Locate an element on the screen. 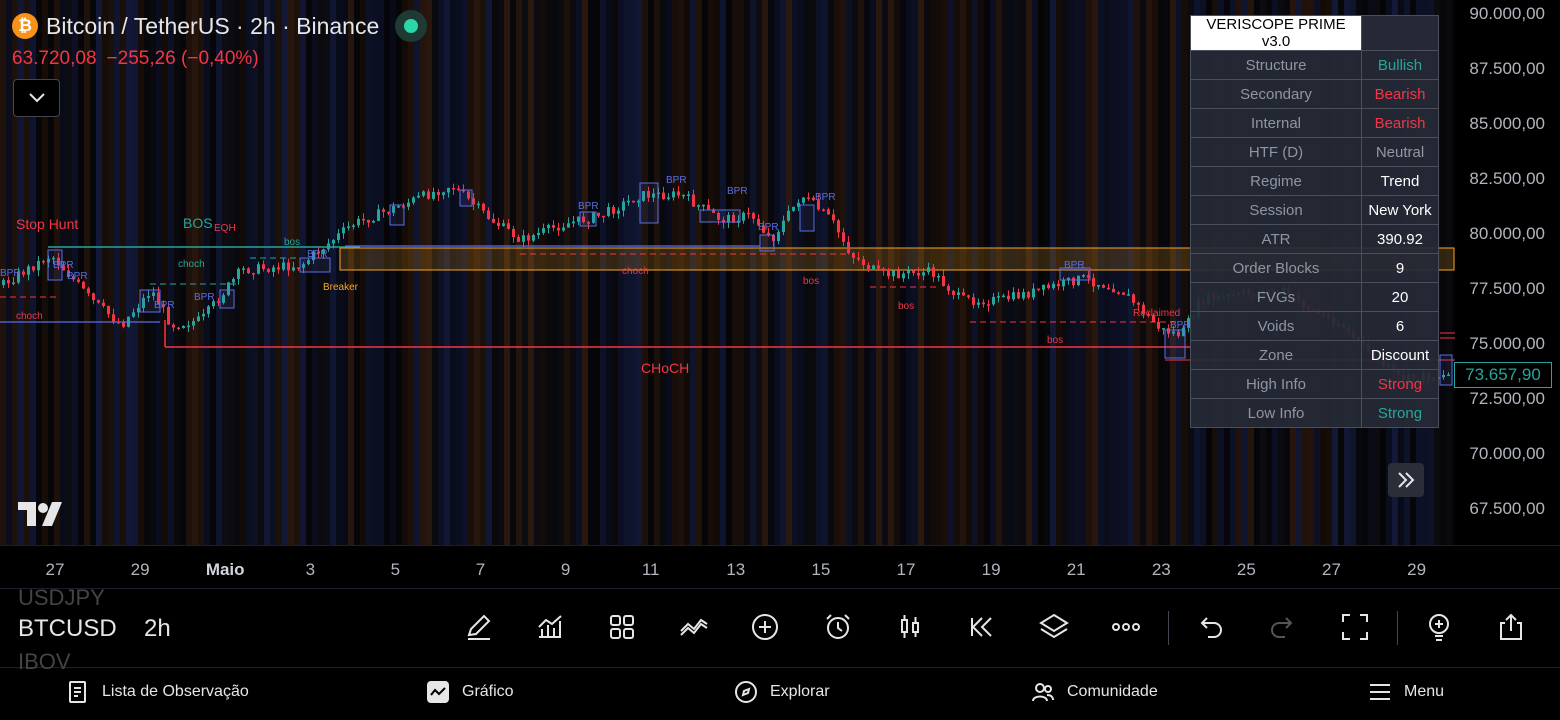 The width and height of the screenshot is (1560, 720). nav-watchlist-label: Lista de Observação is located at coordinates (175, 691).